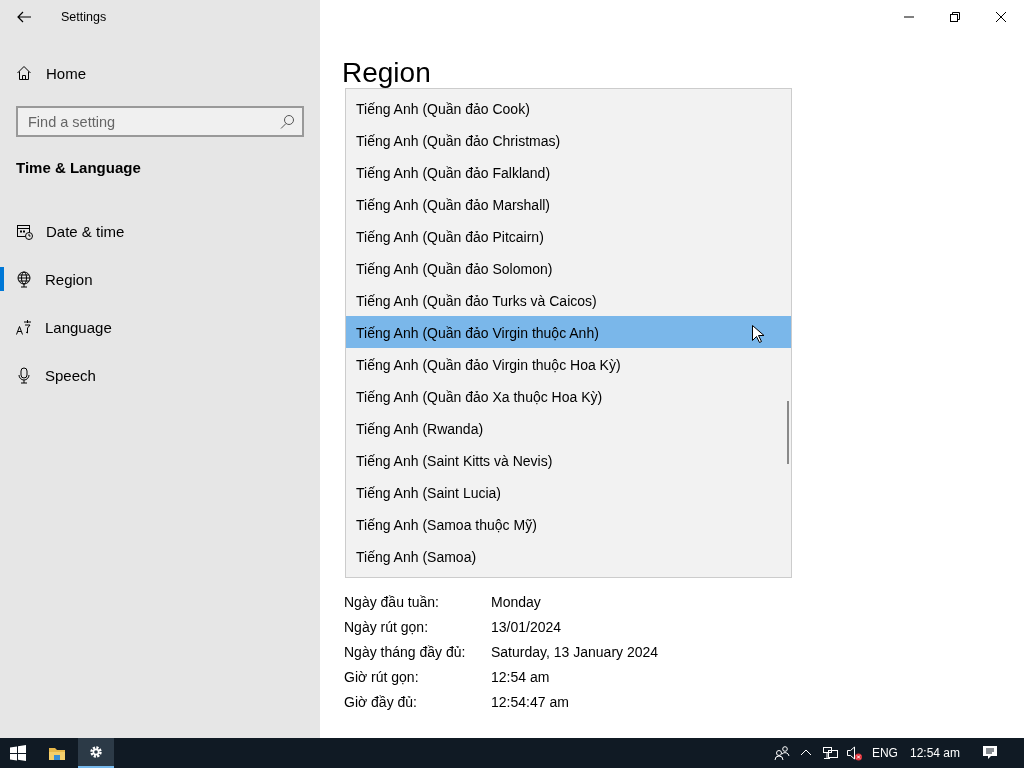  What do you see at coordinates (934, 753) in the screenshot?
I see `clock-button: 12:54 am` at bounding box center [934, 753].